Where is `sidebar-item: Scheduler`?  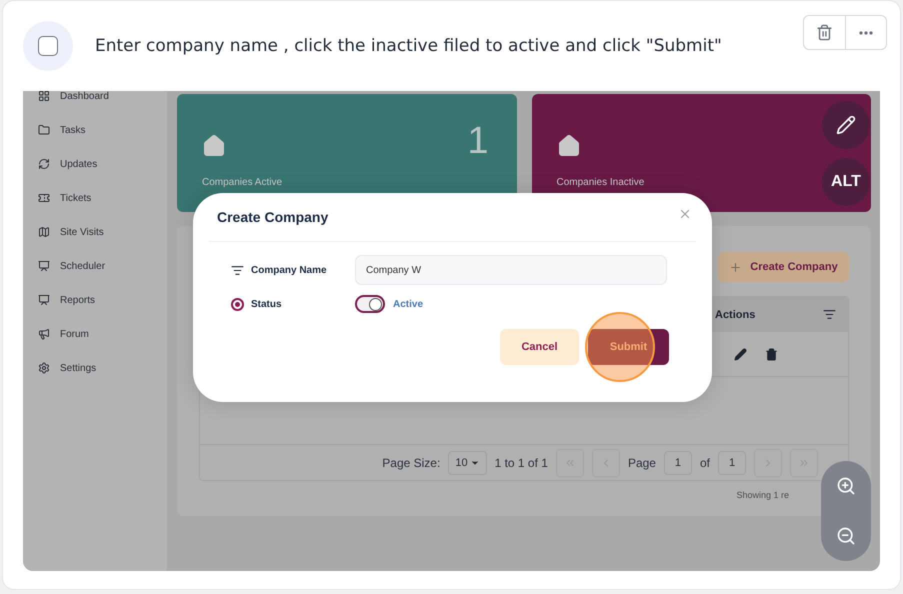
sidebar-item: Scheduler is located at coordinates (95, 266).